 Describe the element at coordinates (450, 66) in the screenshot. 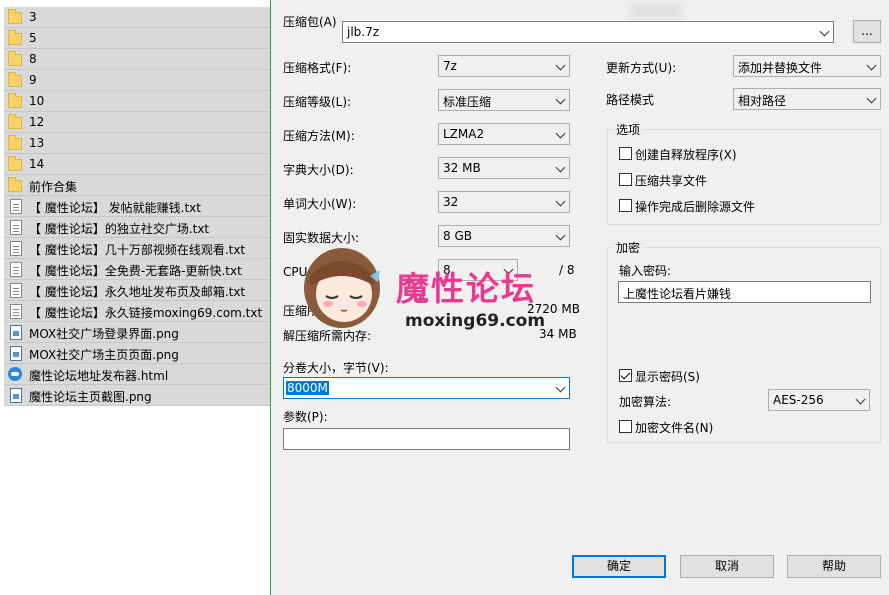

I see `format-value: 7z` at that location.